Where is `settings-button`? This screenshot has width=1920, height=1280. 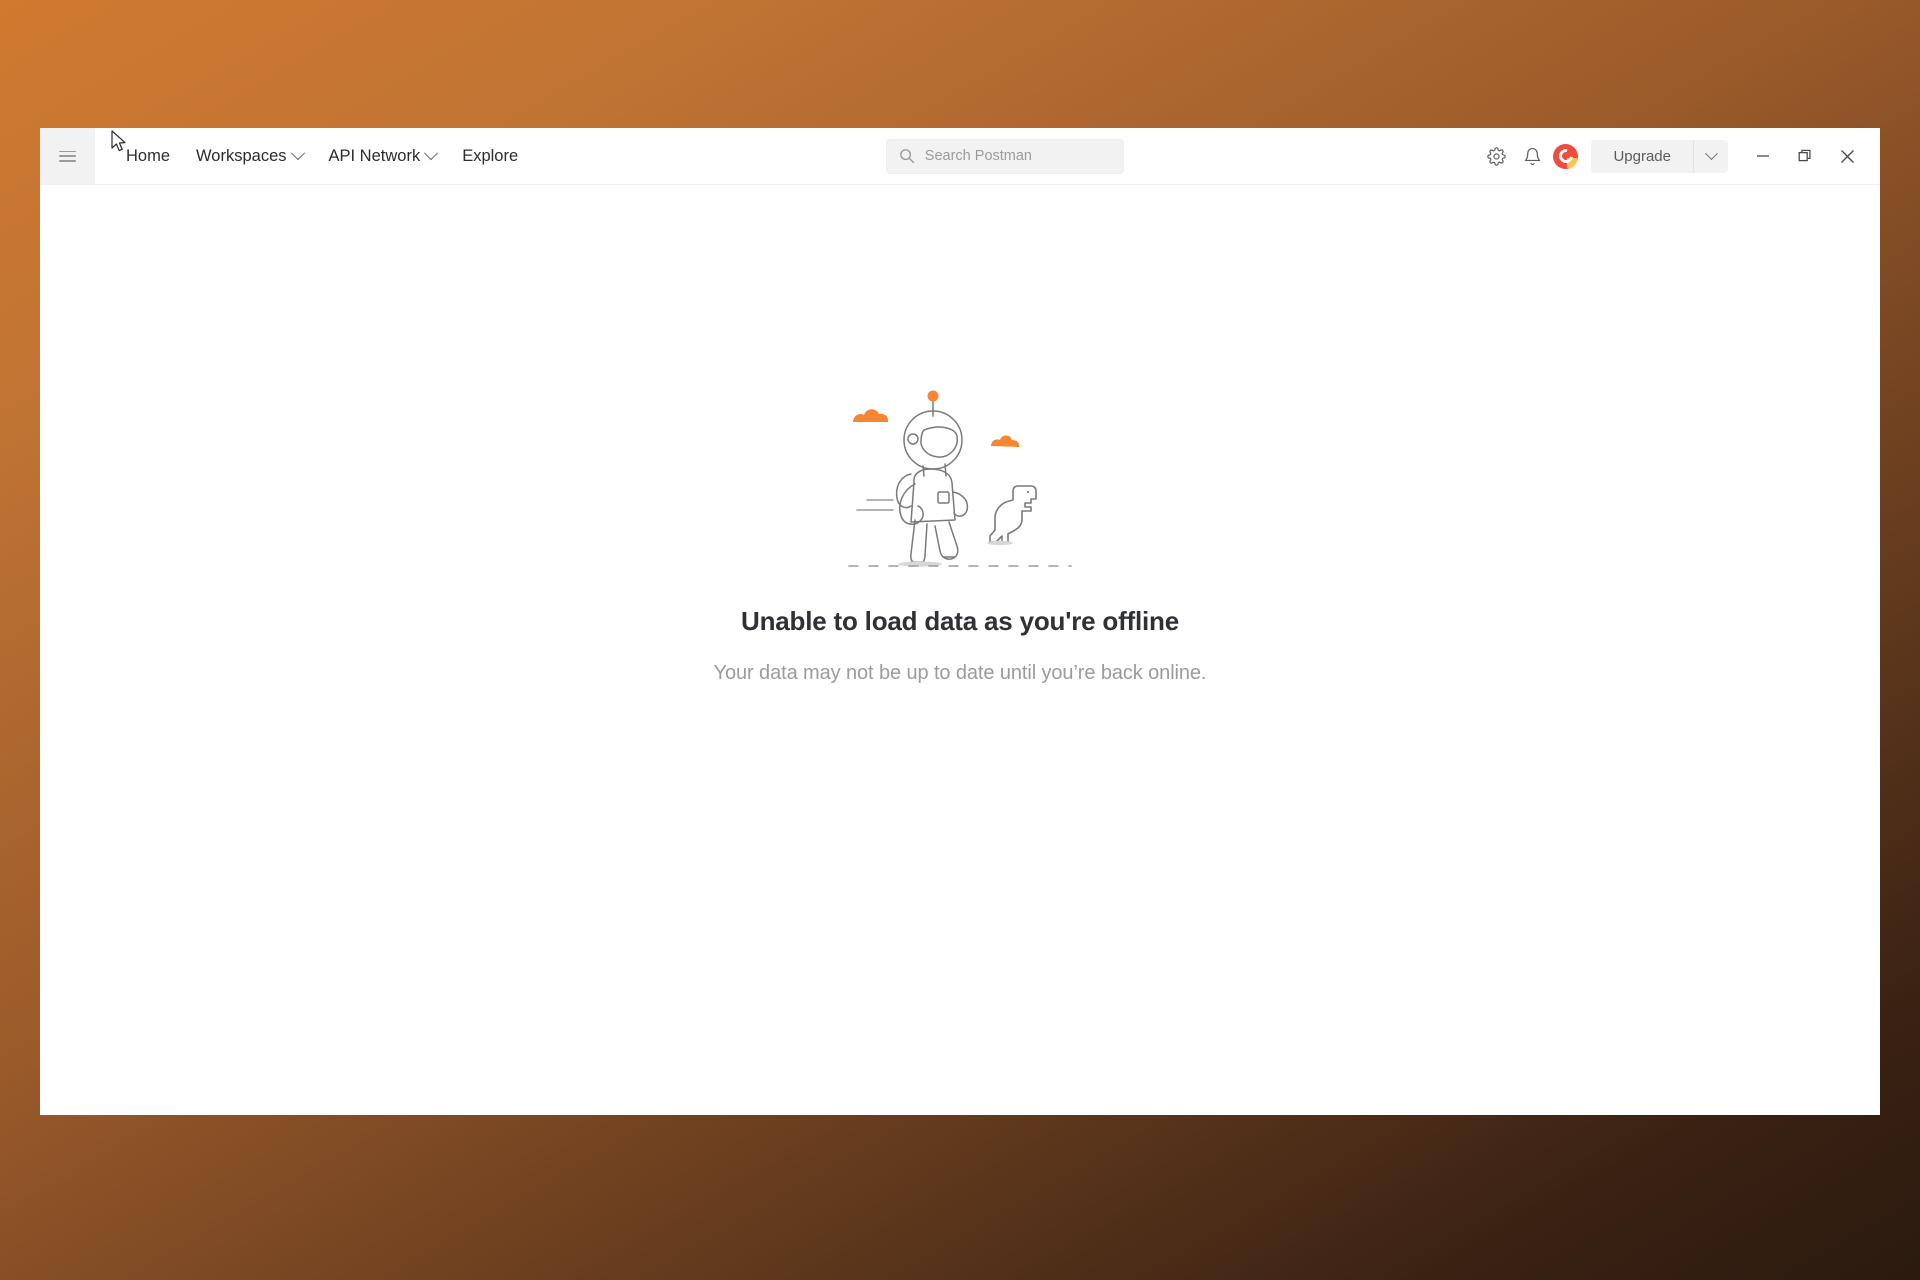
settings-button is located at coordinates (1496, 156).